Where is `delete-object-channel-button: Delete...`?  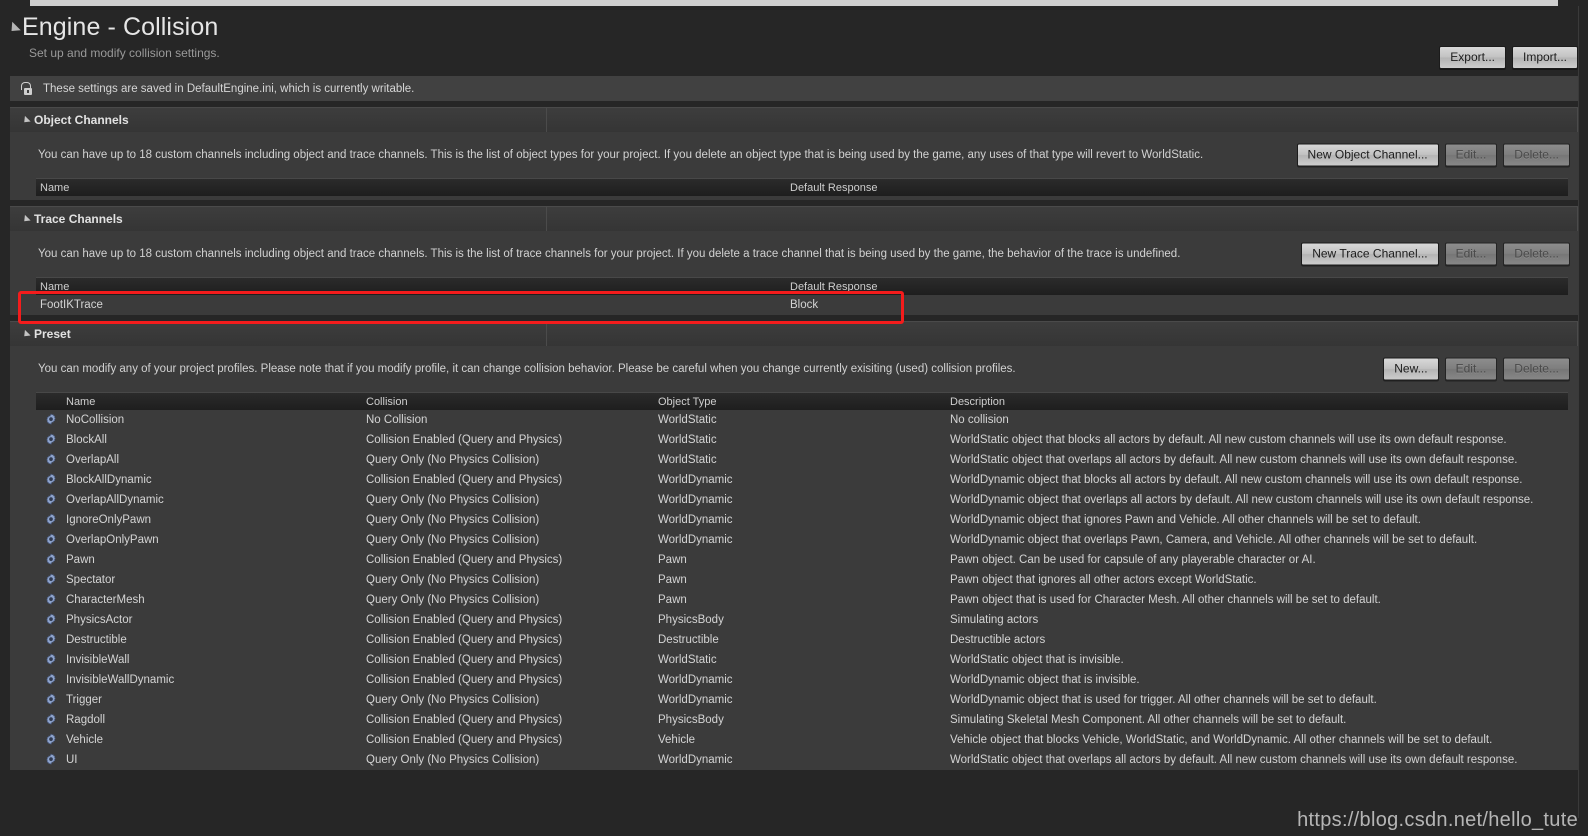
delete-object-channel-button: Delete... is located at coordinates (1536, 155).